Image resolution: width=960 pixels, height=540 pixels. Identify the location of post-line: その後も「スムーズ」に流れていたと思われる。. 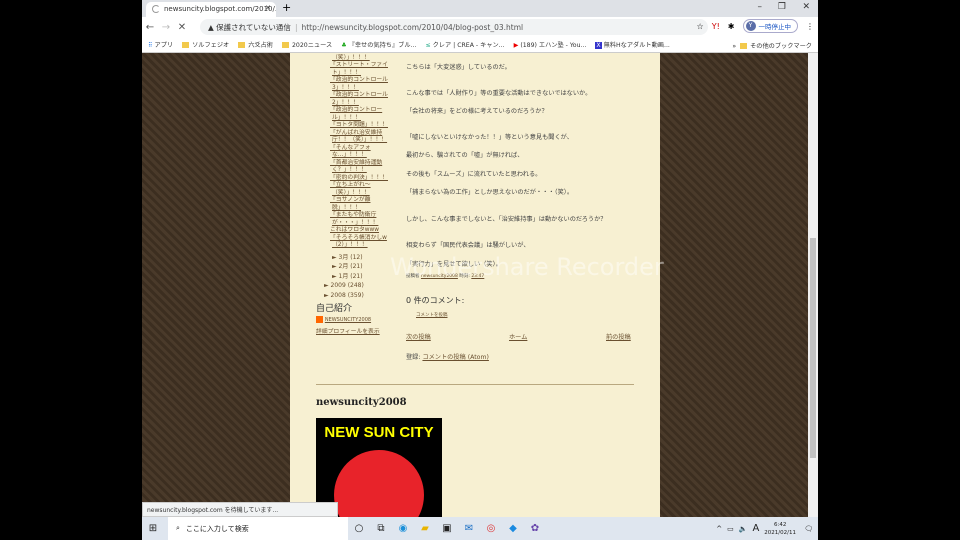
(474, 174).